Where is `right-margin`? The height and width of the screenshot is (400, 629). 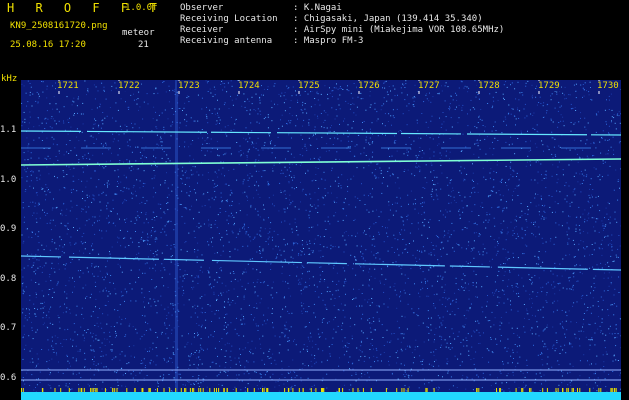
right-margin is located at coordinates (625, 240).